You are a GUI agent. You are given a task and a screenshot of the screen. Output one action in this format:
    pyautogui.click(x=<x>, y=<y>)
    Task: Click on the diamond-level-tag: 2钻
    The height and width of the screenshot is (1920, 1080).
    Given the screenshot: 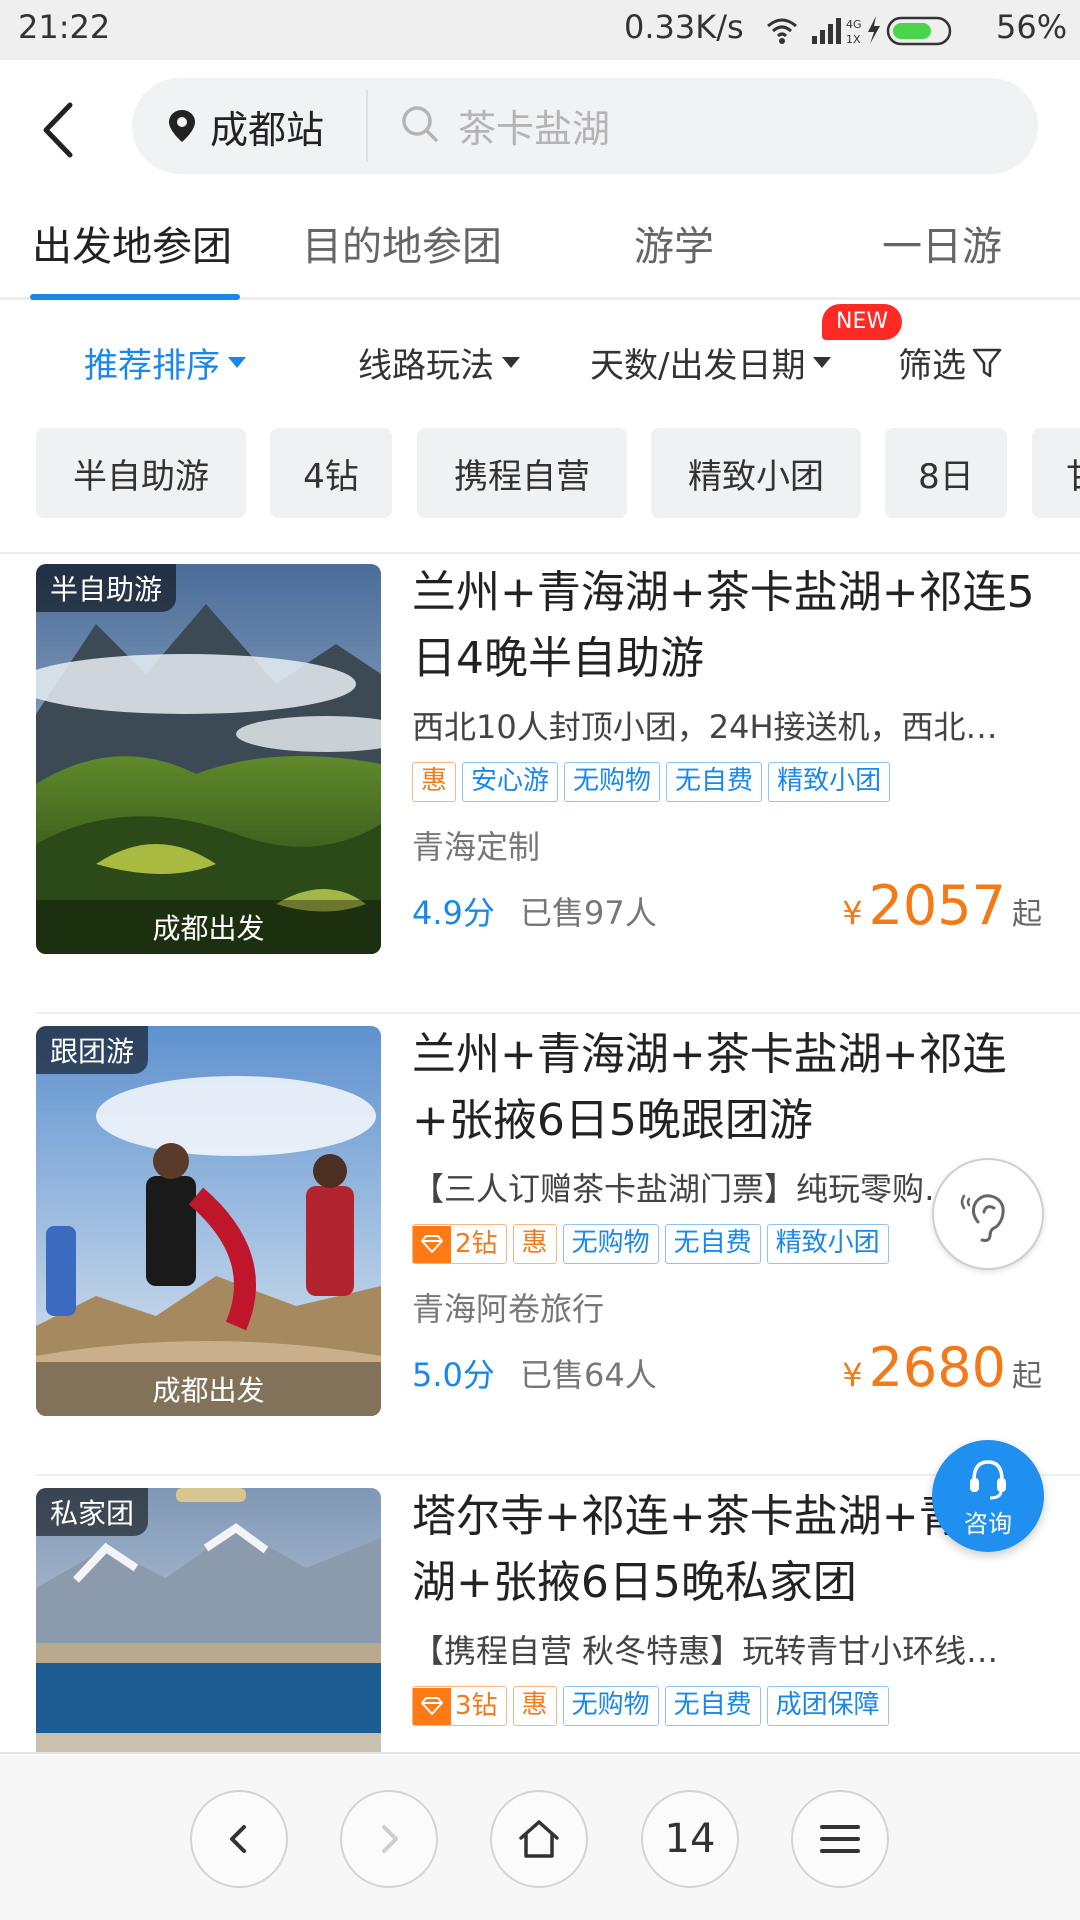 What is the action you would take?
    pyautogui.click(x=459, y=1244)
    